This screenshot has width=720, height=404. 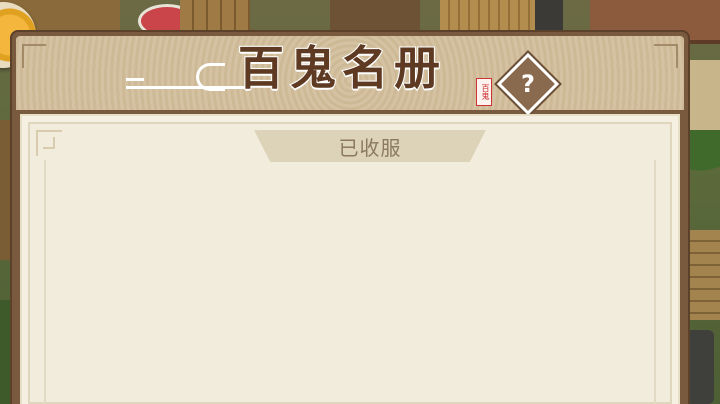 What do you see at coordinates (700, 367) in the screenshot?
I see `building-right-bottom` at bounding box center [700, 367].